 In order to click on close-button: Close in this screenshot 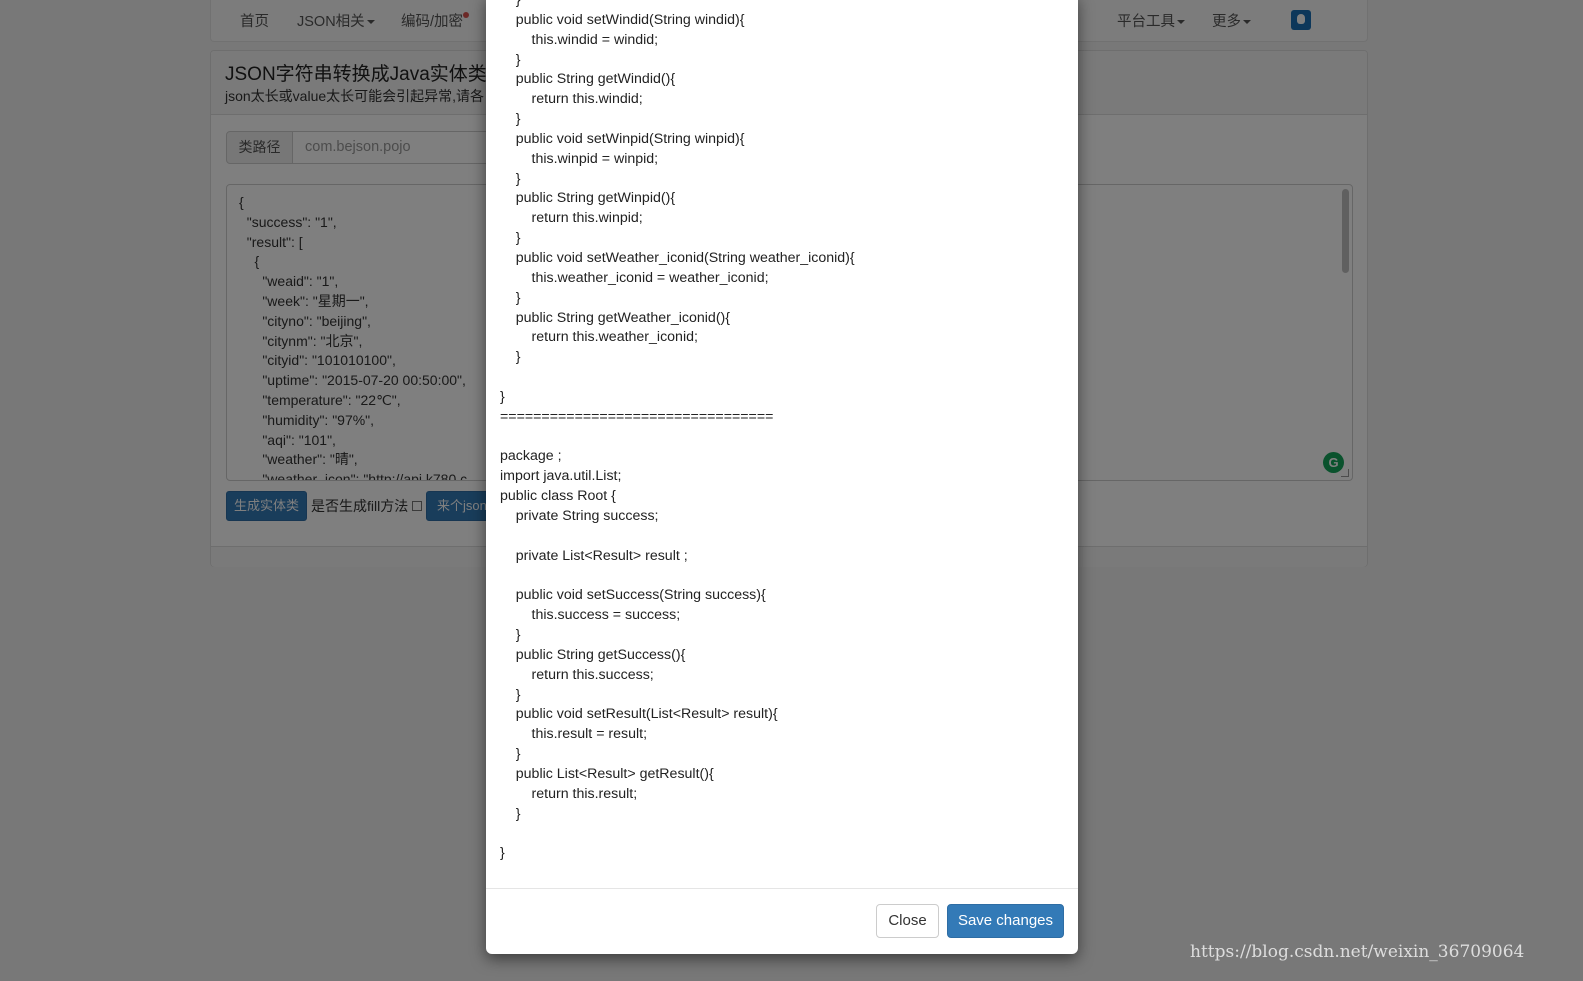, I will do `click(907, 921)`.